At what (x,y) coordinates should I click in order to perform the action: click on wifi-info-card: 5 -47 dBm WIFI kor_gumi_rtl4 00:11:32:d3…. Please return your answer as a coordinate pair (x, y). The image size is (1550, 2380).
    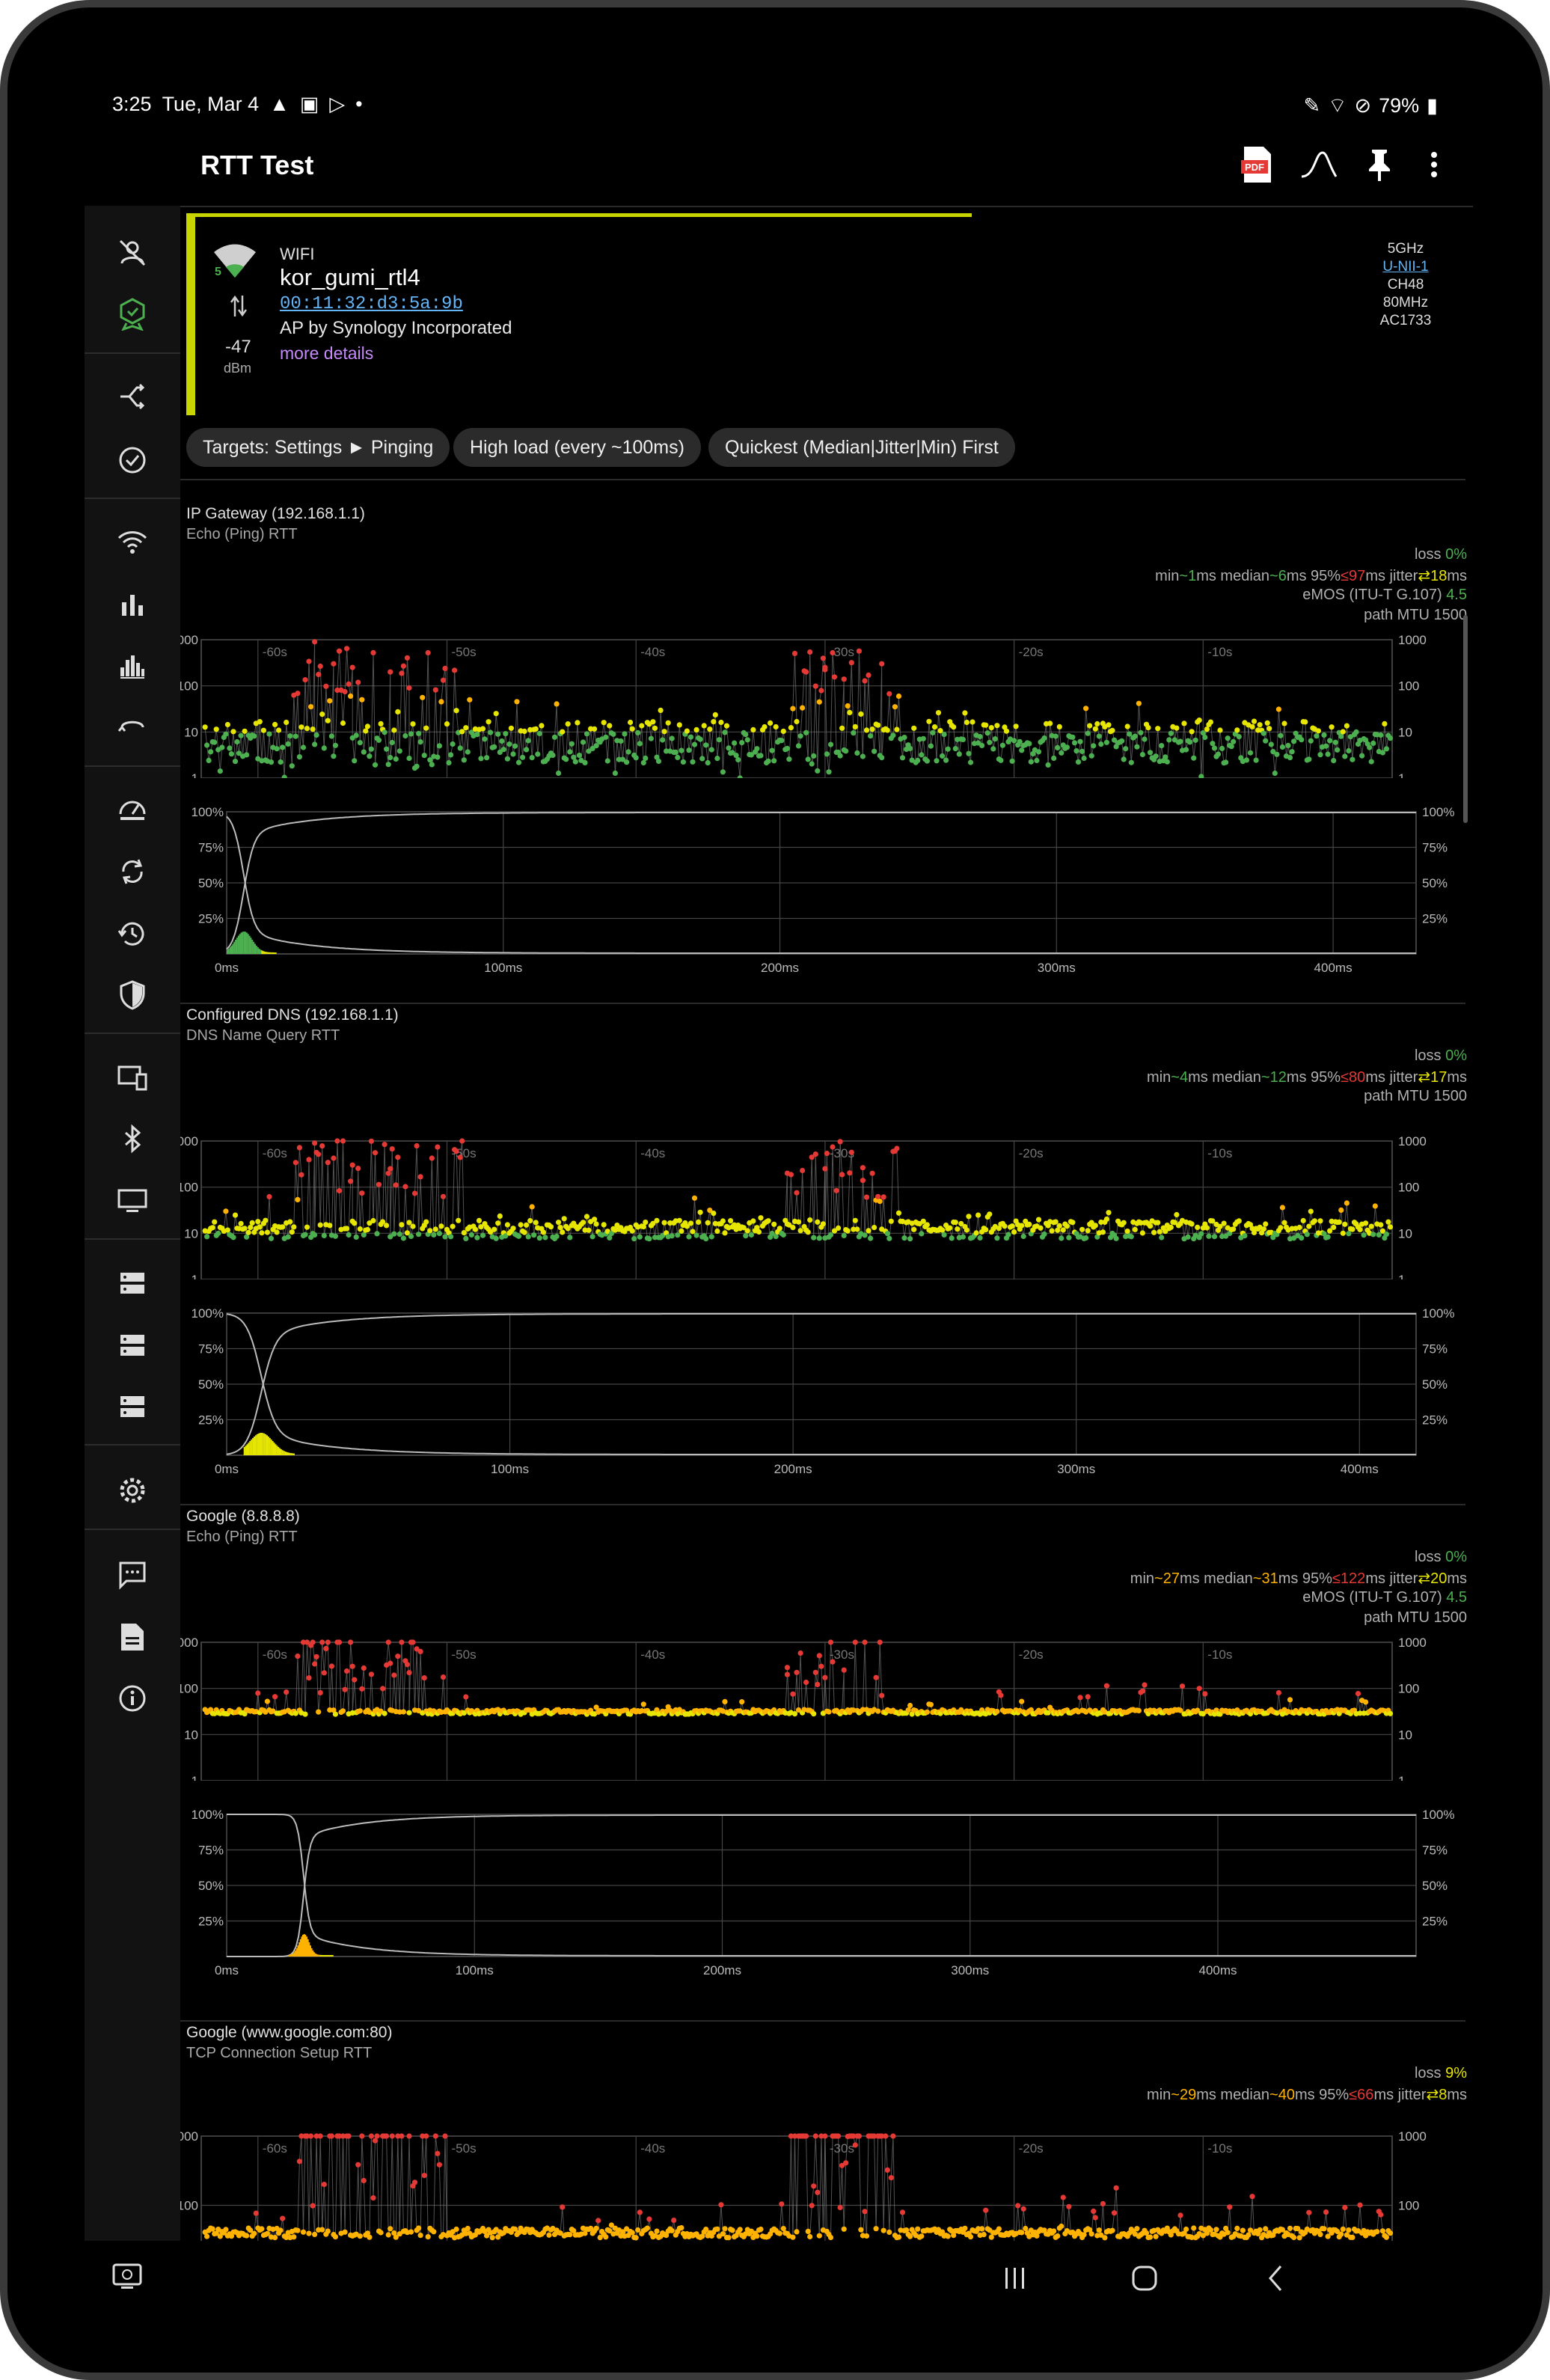
    Looking at the image, I should click on (829, 314).